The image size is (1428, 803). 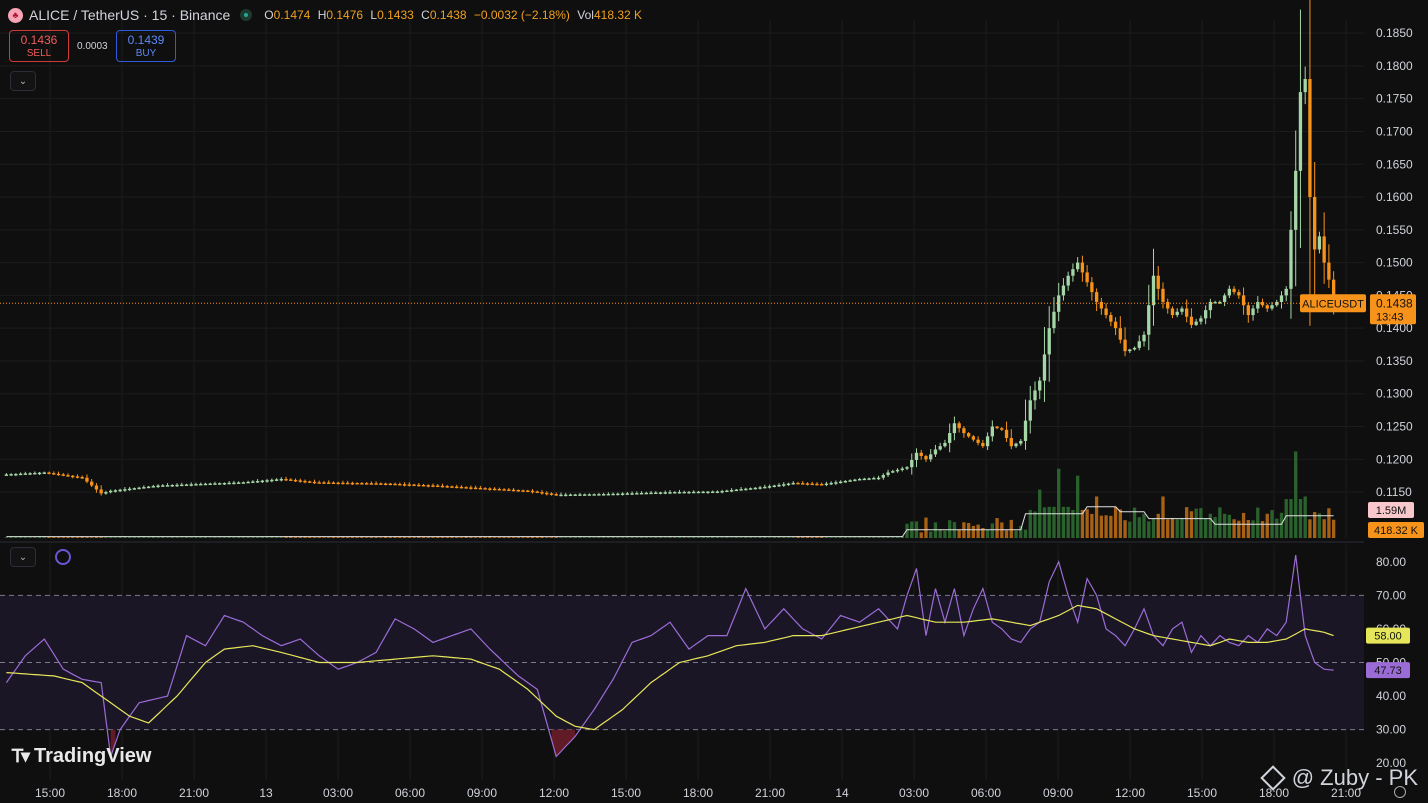 I want to click on collapse-rsi-button: ⌄, so click(x=23, y=557).